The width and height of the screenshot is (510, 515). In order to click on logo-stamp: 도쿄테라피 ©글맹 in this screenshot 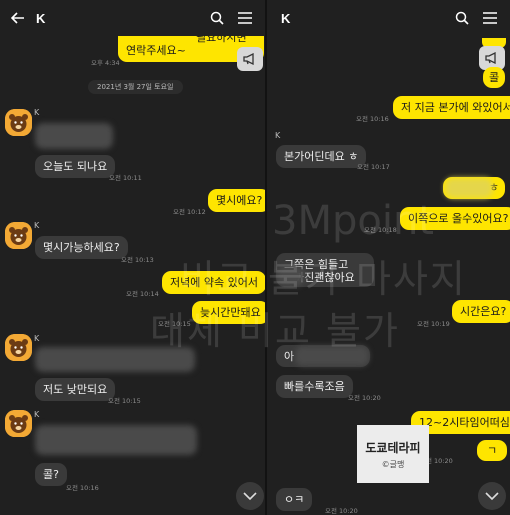, I will do `click(393, 454)`.